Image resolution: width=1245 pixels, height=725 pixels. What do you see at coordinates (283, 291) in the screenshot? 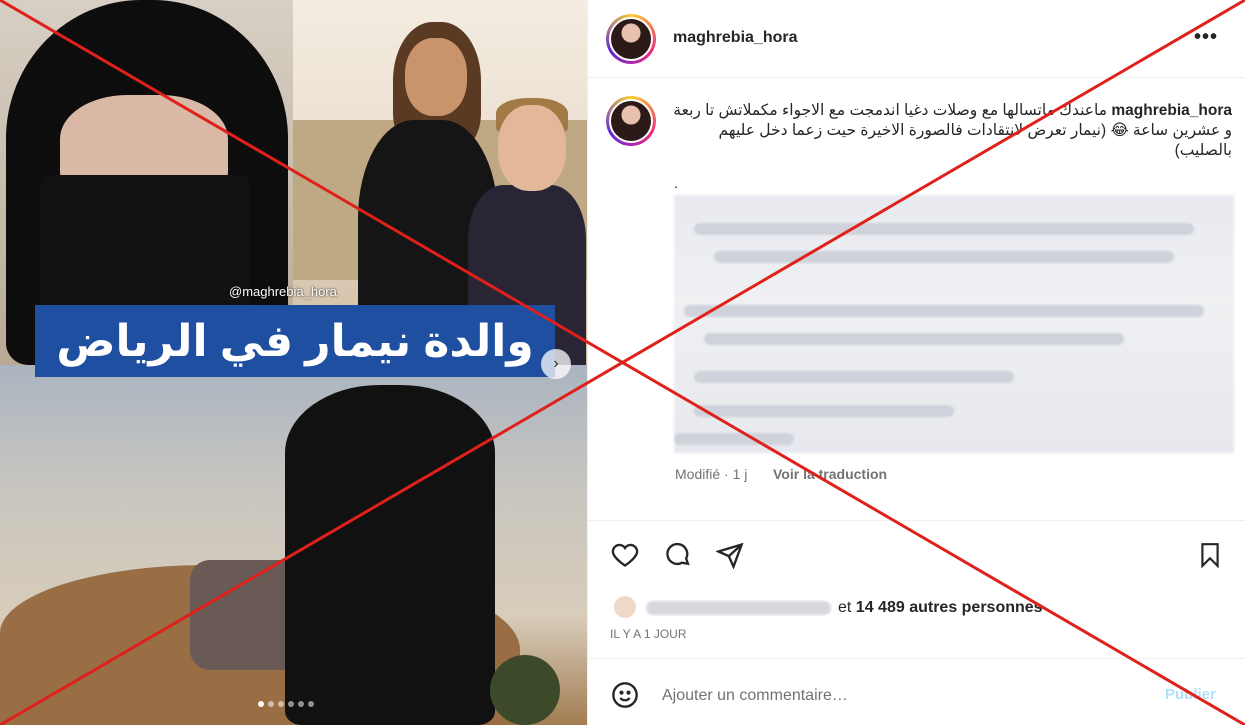
I see `media-watermark: @maghrebia_hora` at bounding box center [283, 291].